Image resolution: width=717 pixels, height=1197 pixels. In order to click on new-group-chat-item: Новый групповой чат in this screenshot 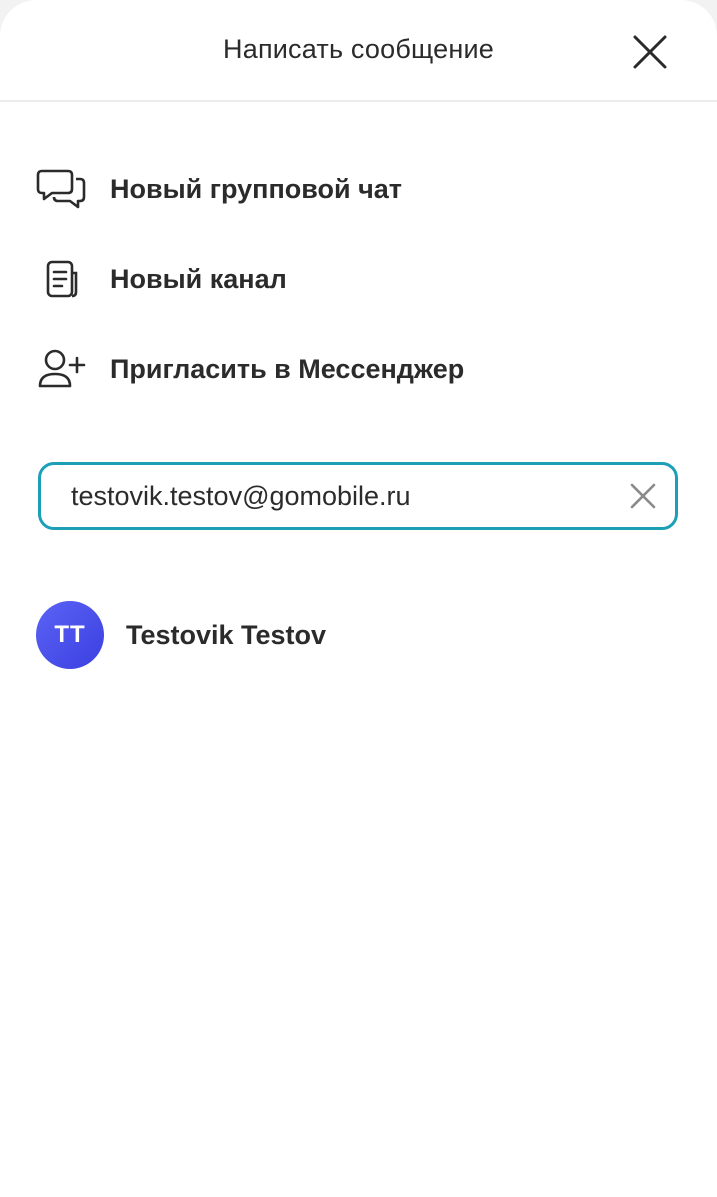, I will do `click(358, 189)`.